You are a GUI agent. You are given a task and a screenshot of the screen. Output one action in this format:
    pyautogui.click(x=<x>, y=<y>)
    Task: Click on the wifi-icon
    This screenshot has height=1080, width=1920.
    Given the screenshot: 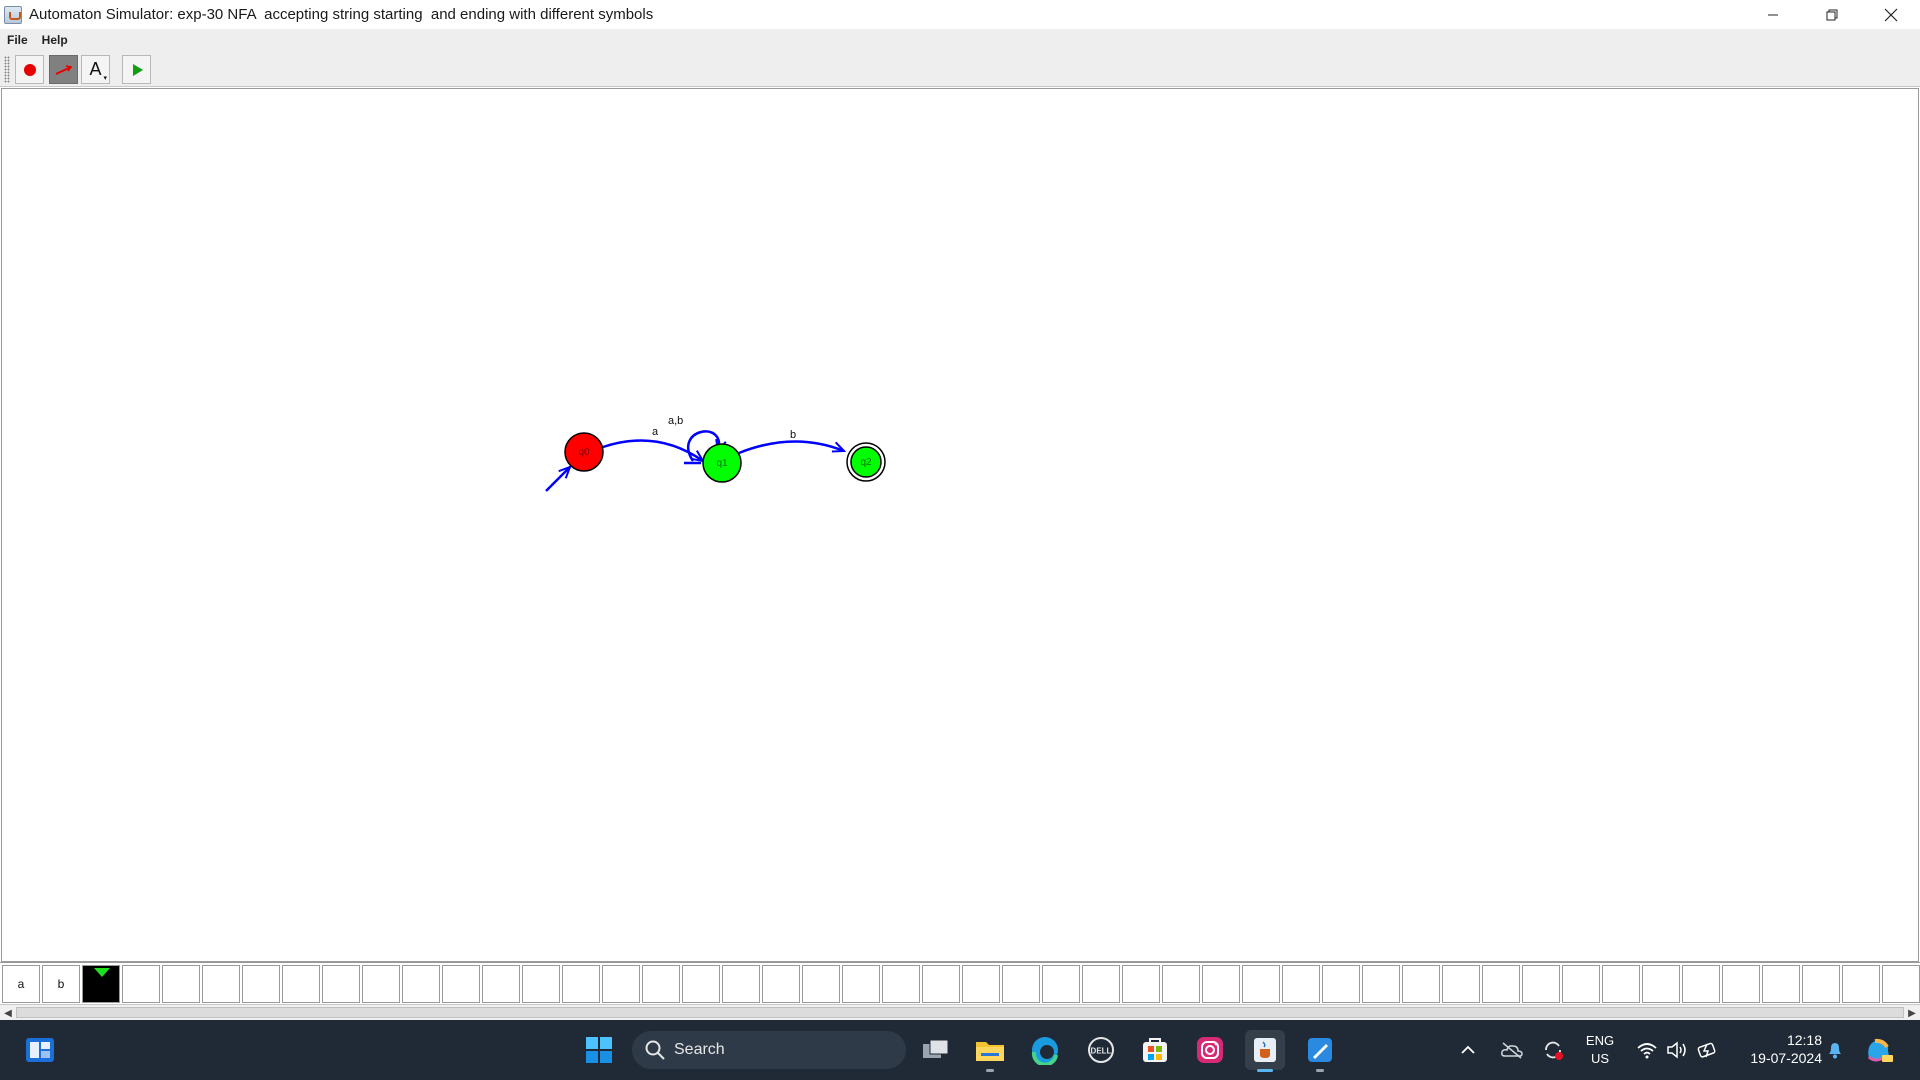 What is the action you would take?
    pyautogui.click(x=1647, y=1050)
    